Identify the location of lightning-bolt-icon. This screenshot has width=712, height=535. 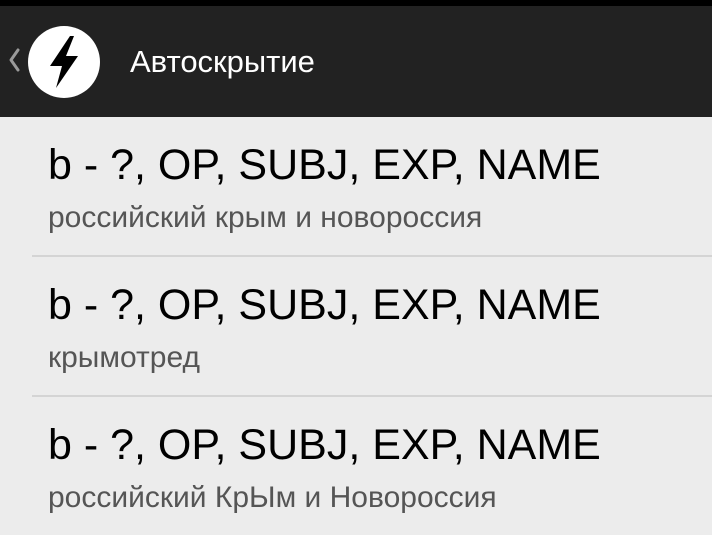
(64, 62).